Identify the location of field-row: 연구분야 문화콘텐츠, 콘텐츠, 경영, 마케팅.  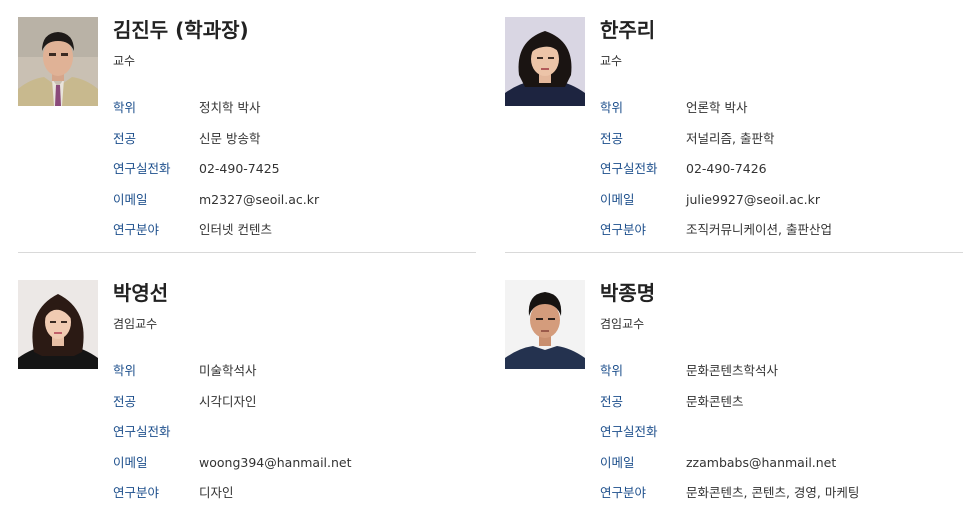
(782, 499).